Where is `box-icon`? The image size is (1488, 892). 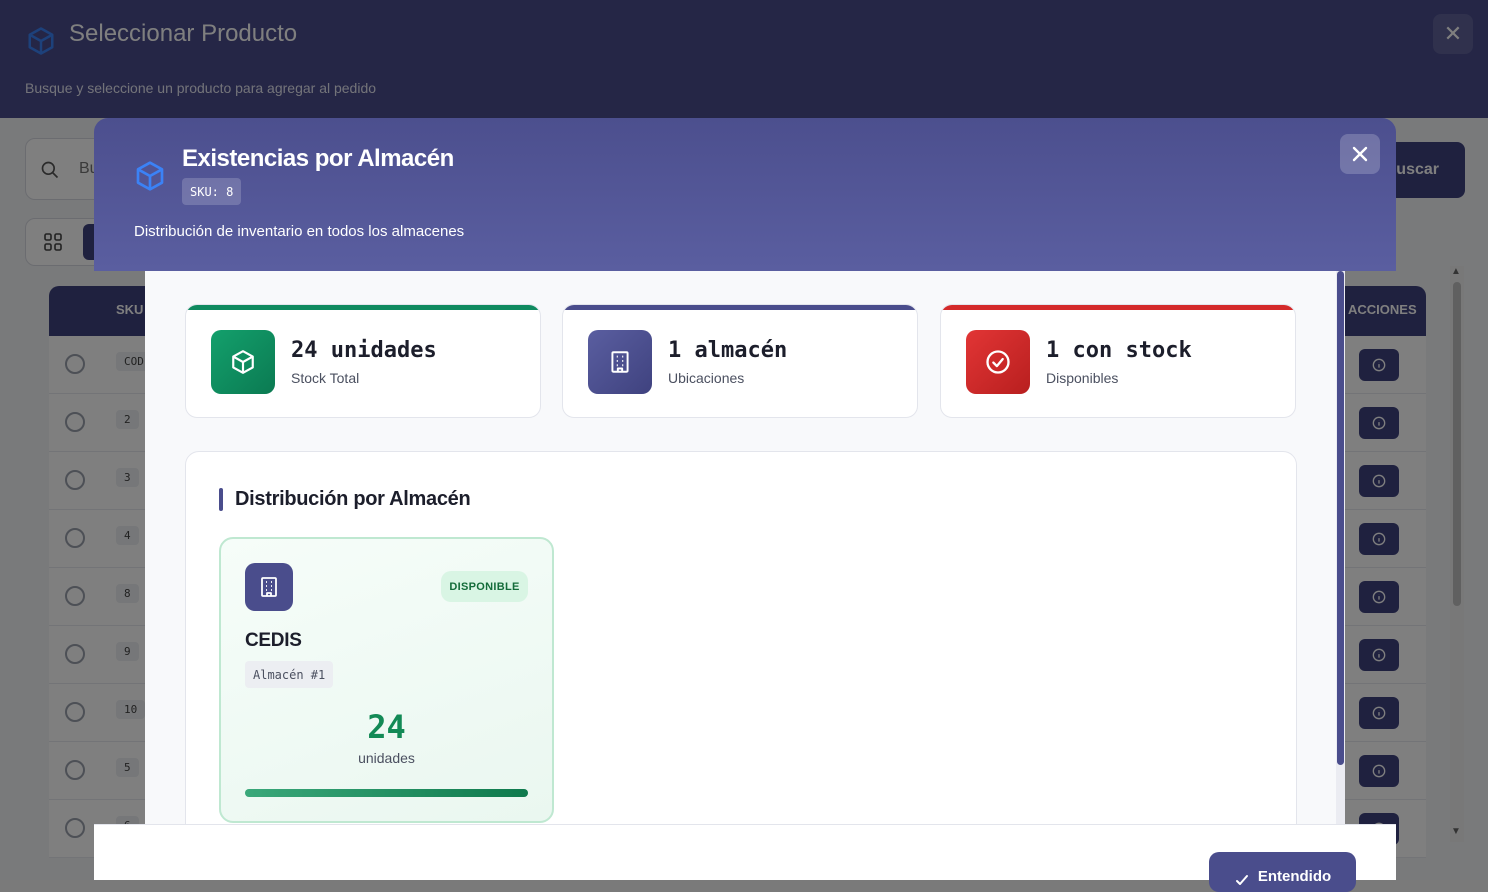 box-icon is located at coordinates (243, 362).